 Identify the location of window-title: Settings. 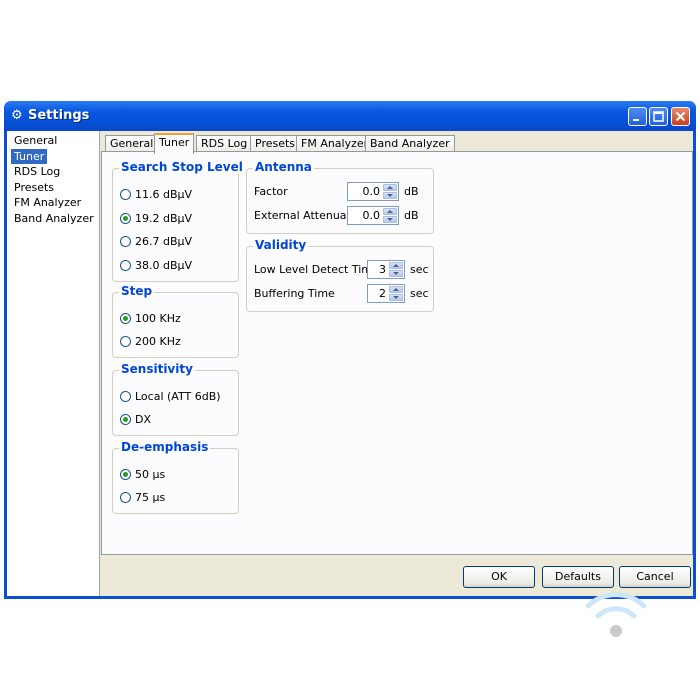
(59, 115).